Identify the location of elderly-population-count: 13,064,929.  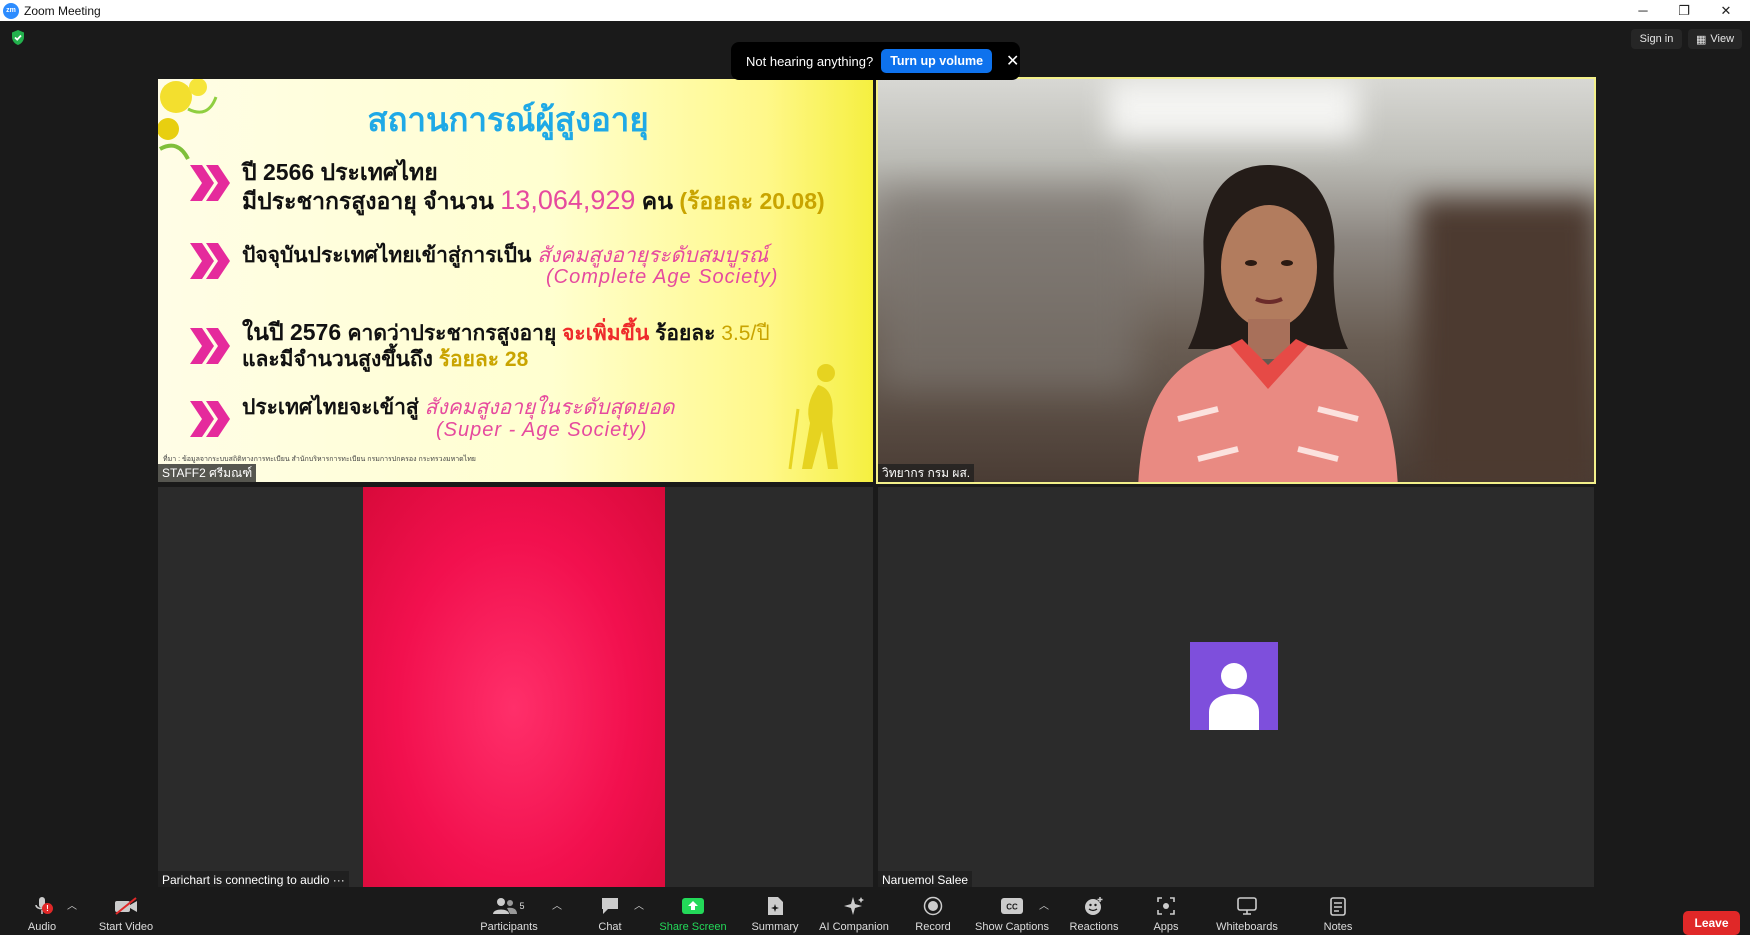
(568, 200).